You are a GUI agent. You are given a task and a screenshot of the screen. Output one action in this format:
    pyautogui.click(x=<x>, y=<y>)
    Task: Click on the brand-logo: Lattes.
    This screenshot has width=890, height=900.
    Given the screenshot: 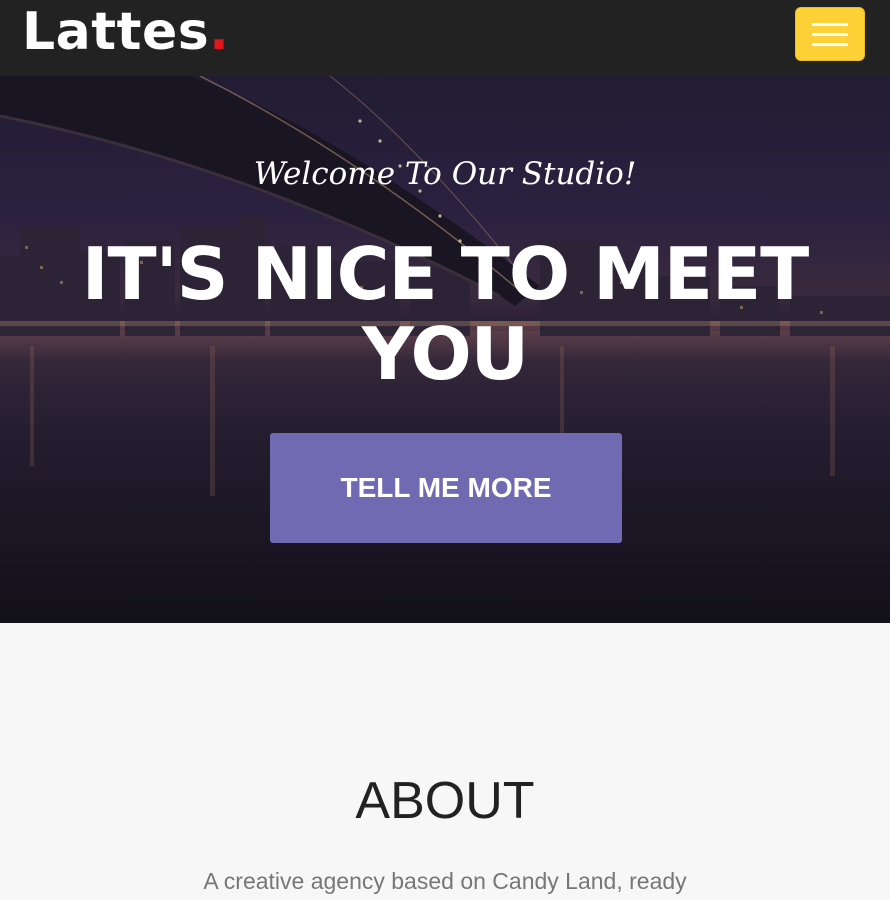 What is the action you would take?
    pyautogui.click(x=125, y=32)
    